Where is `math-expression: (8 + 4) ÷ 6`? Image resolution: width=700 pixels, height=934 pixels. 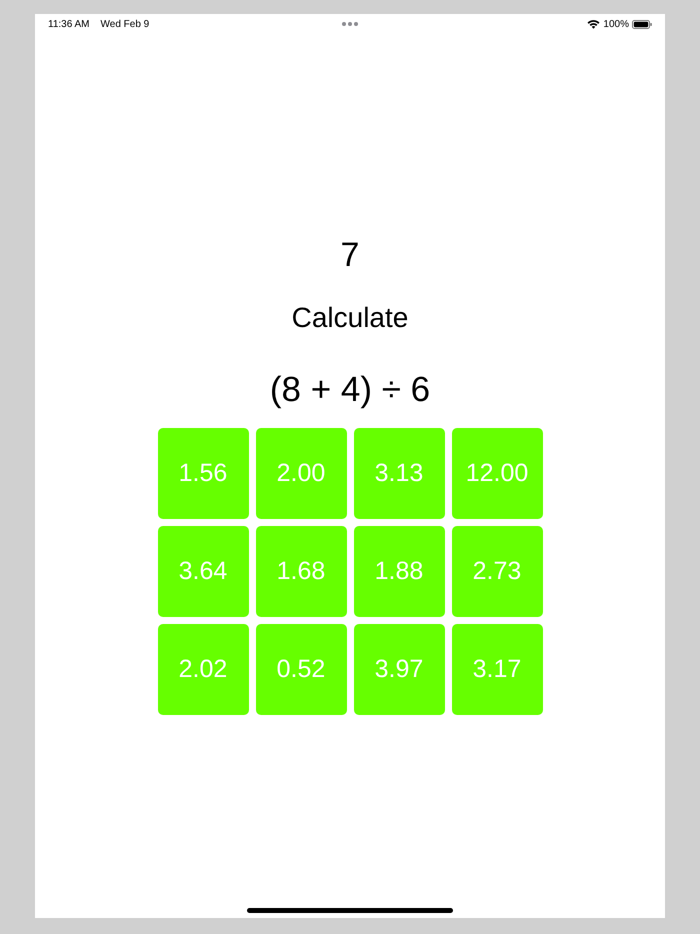 math-expression: (8 + 4) ÷ 6 is located at coordinates (350, 390).